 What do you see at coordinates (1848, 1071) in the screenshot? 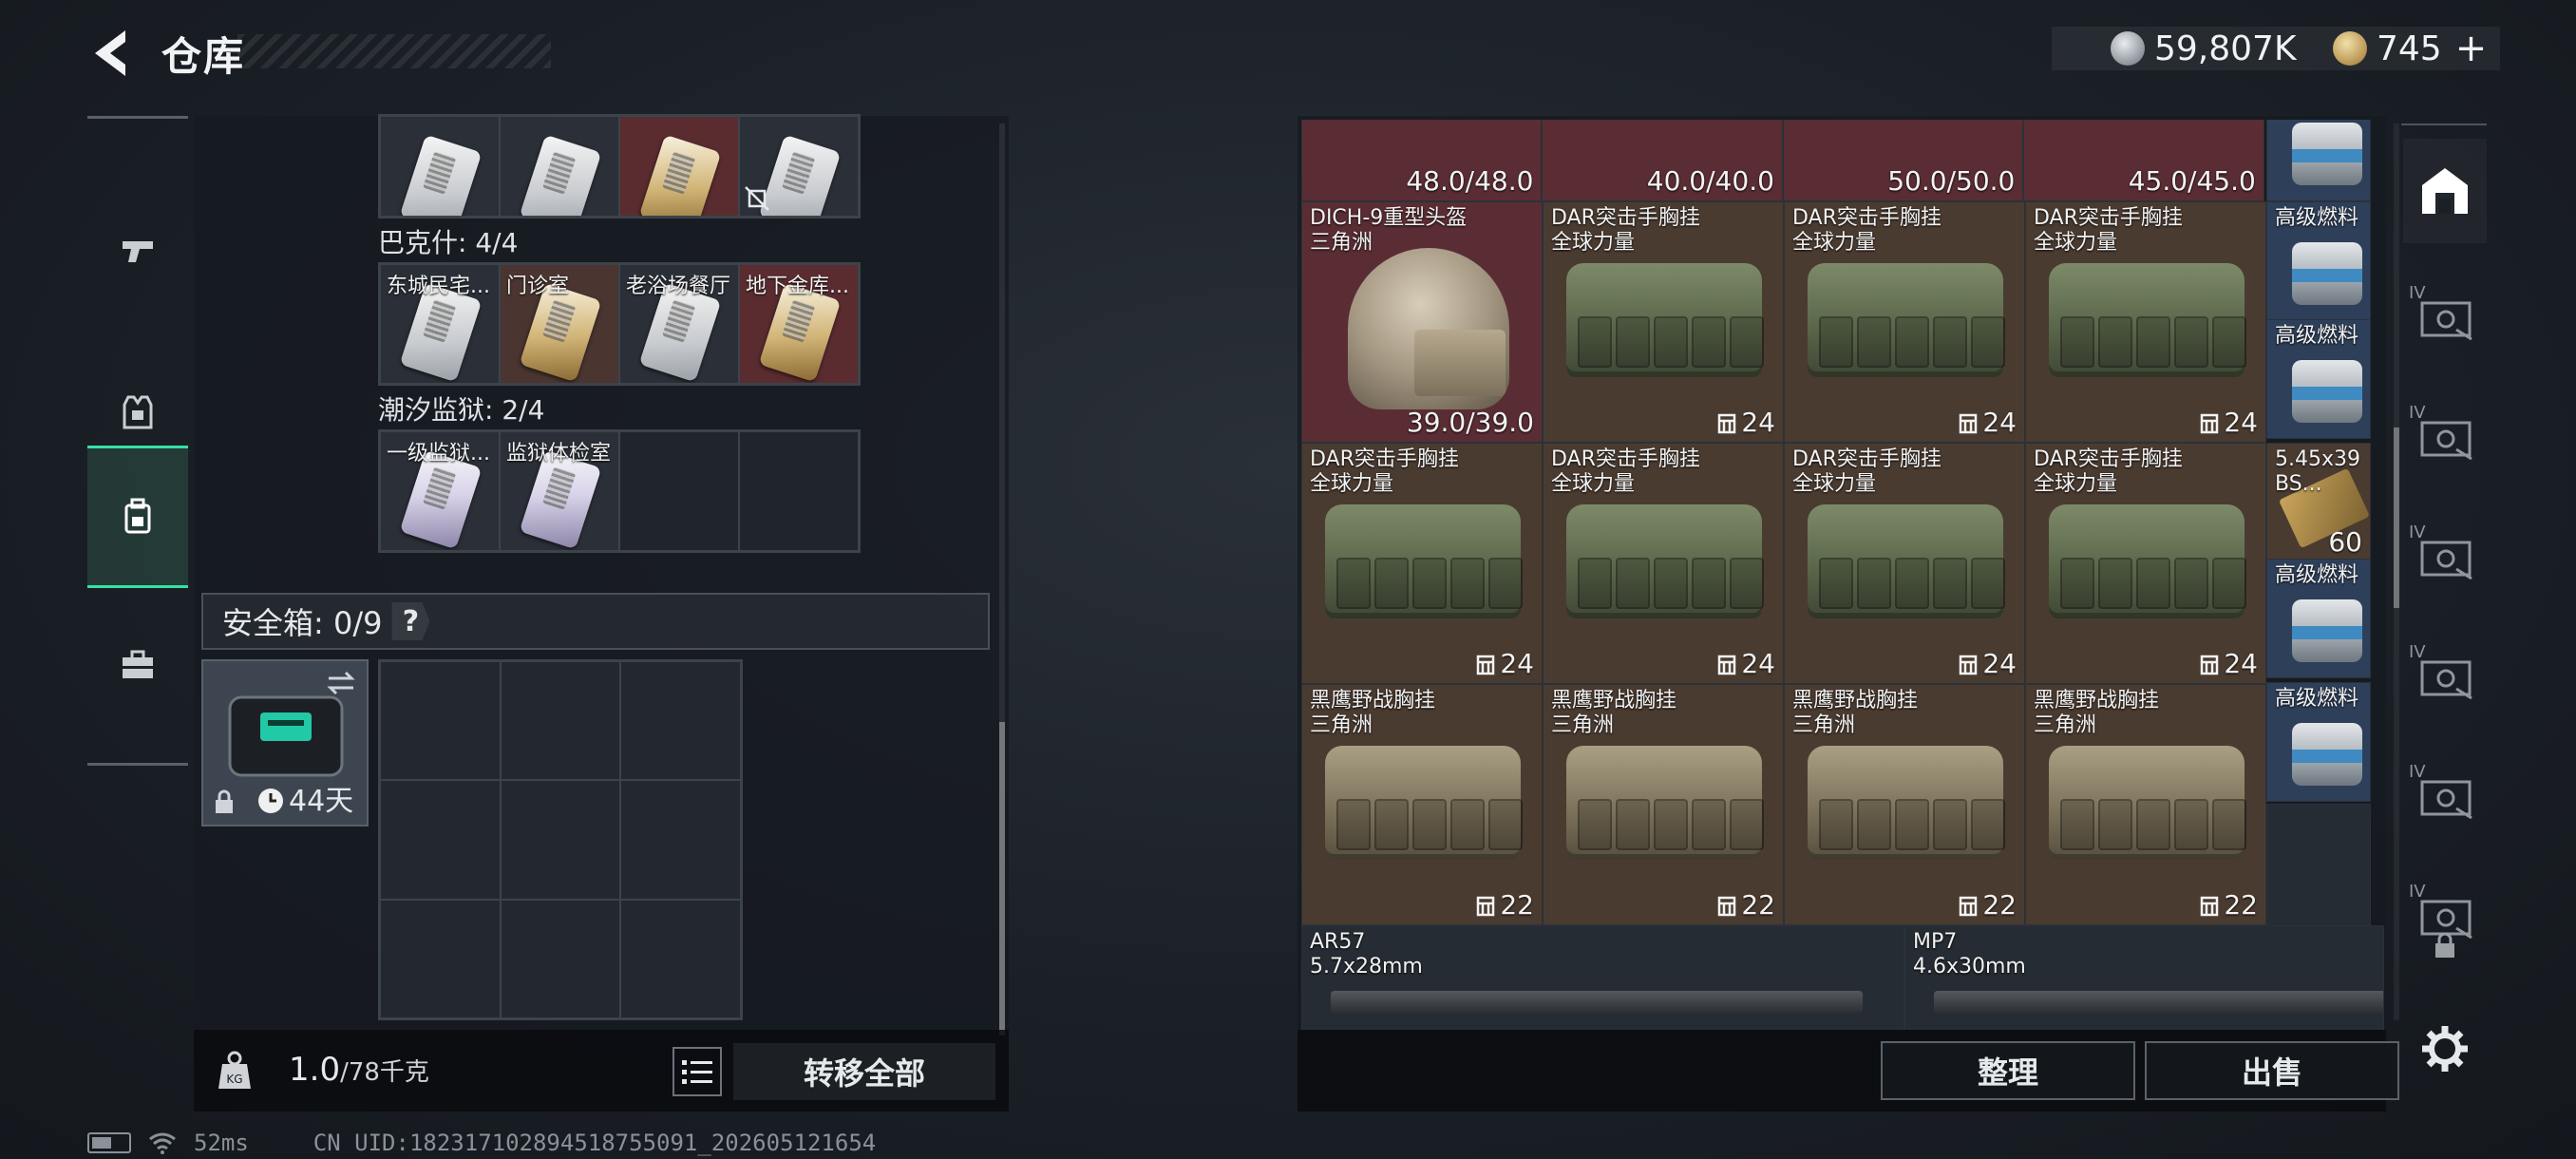
I see `right-bottom-bar: 整理 出售` at bounding box center [1848, 1071].